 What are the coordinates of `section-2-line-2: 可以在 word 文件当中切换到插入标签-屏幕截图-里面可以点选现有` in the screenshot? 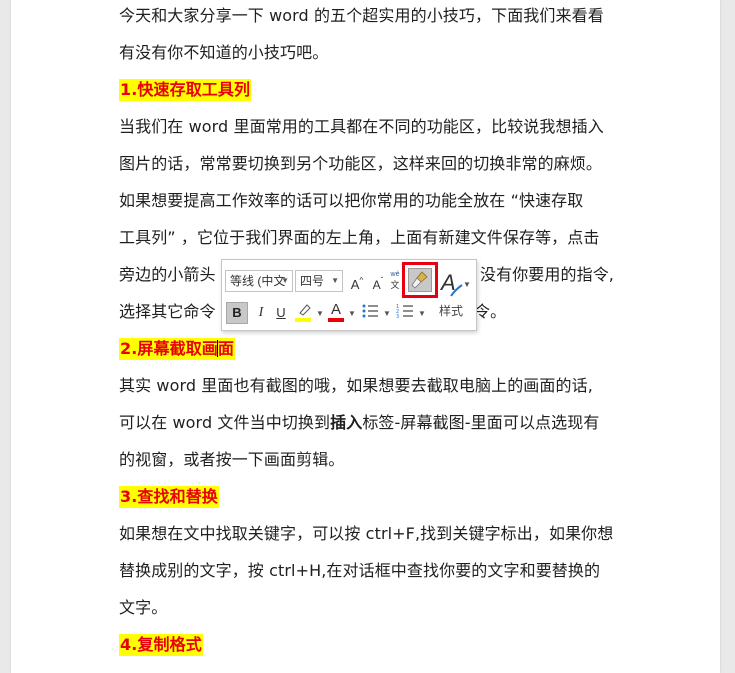 It's located at (367, 422).